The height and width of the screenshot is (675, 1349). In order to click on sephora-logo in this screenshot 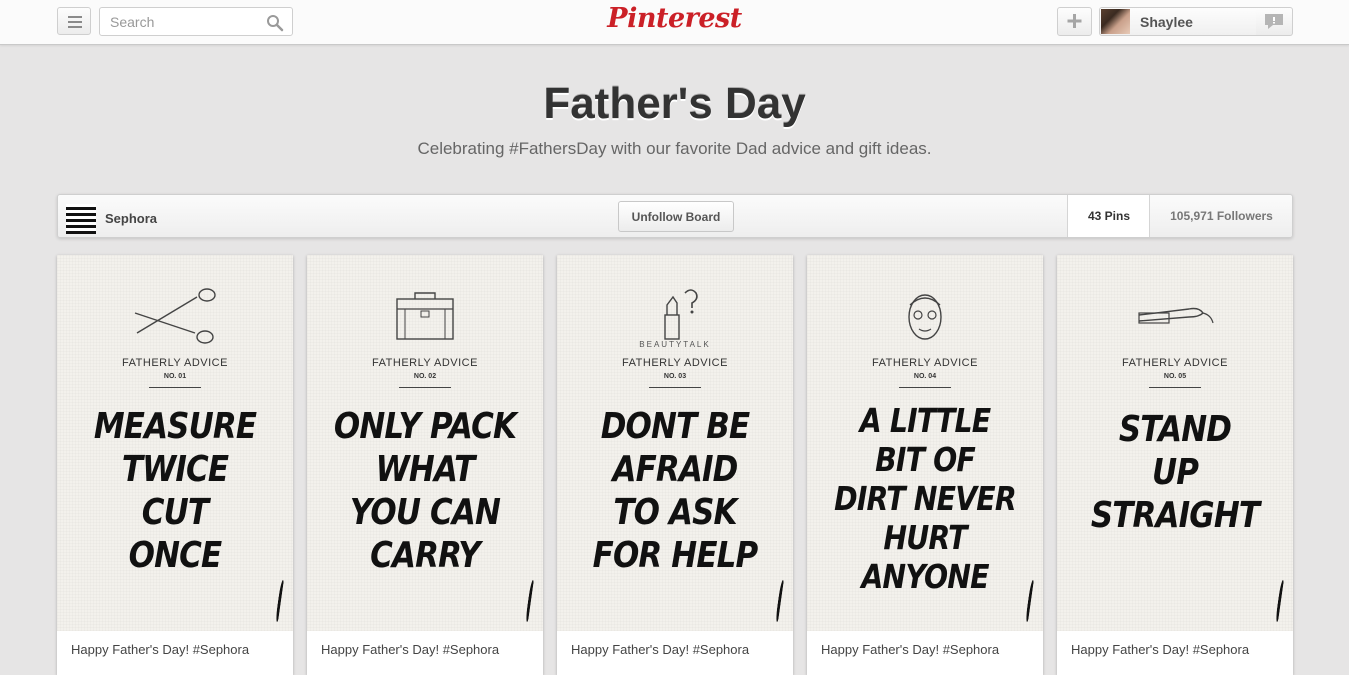, I will do `click(81, 219)`.